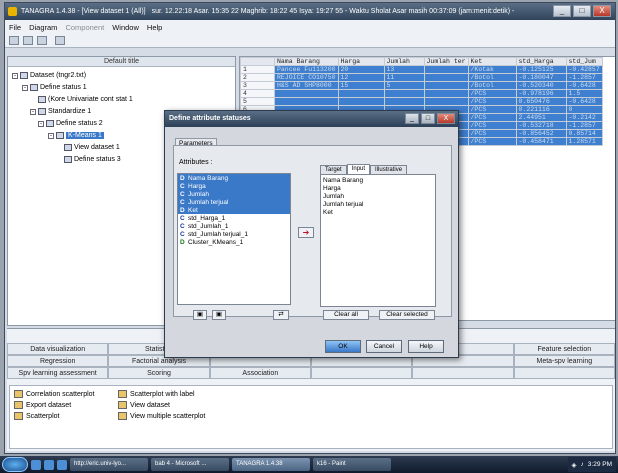 The width and height of the screenshot is (618, 473). What do you see at coordinates (446, 61) in the screenshot?
I see `column-header: Jumlah ter` at bounding box center [446, 61].